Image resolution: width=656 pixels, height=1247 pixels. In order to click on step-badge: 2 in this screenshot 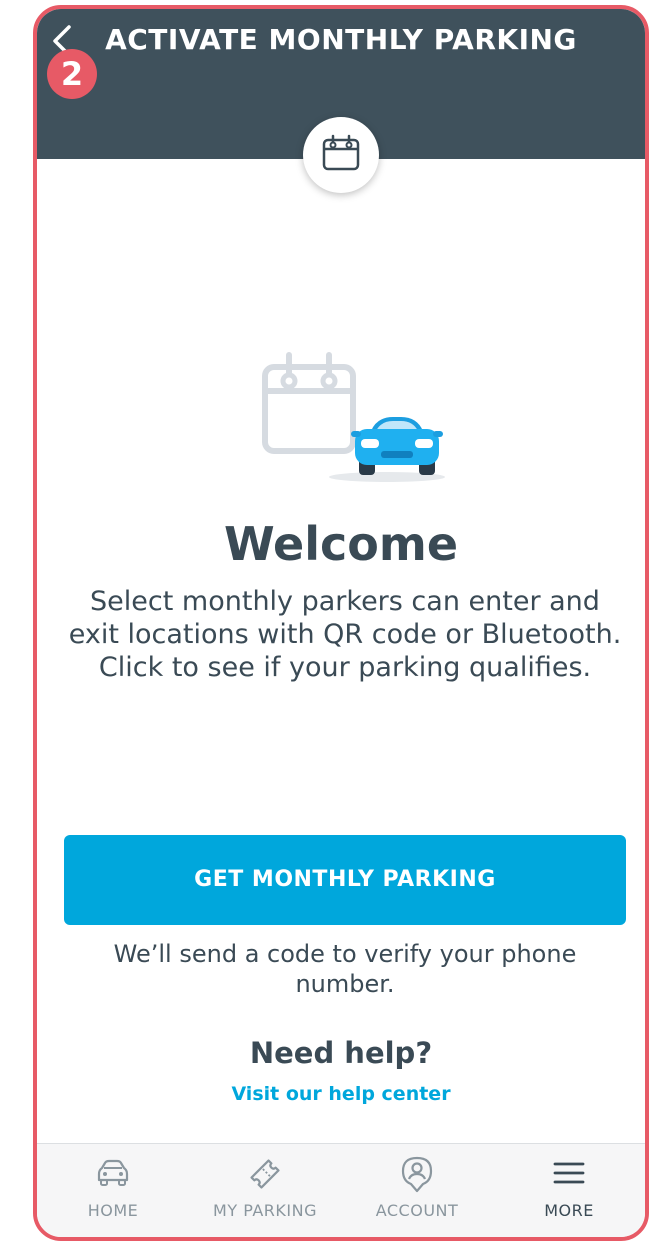, I will do `click(72, 74)`.